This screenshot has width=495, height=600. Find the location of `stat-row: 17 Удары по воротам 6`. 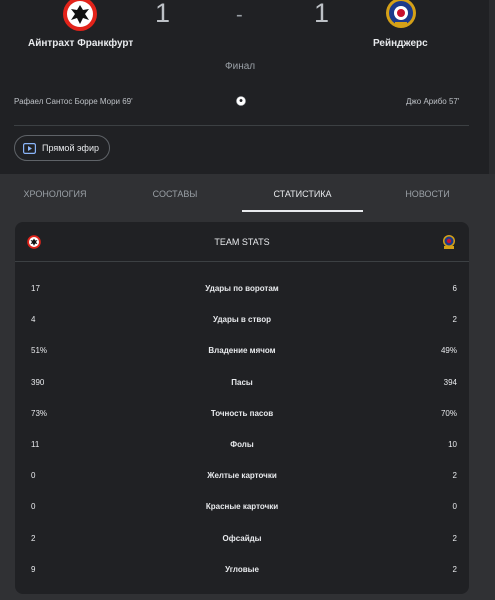

stat-row: 17 Удары по воротам 6 is located at coordinates (242, 288).